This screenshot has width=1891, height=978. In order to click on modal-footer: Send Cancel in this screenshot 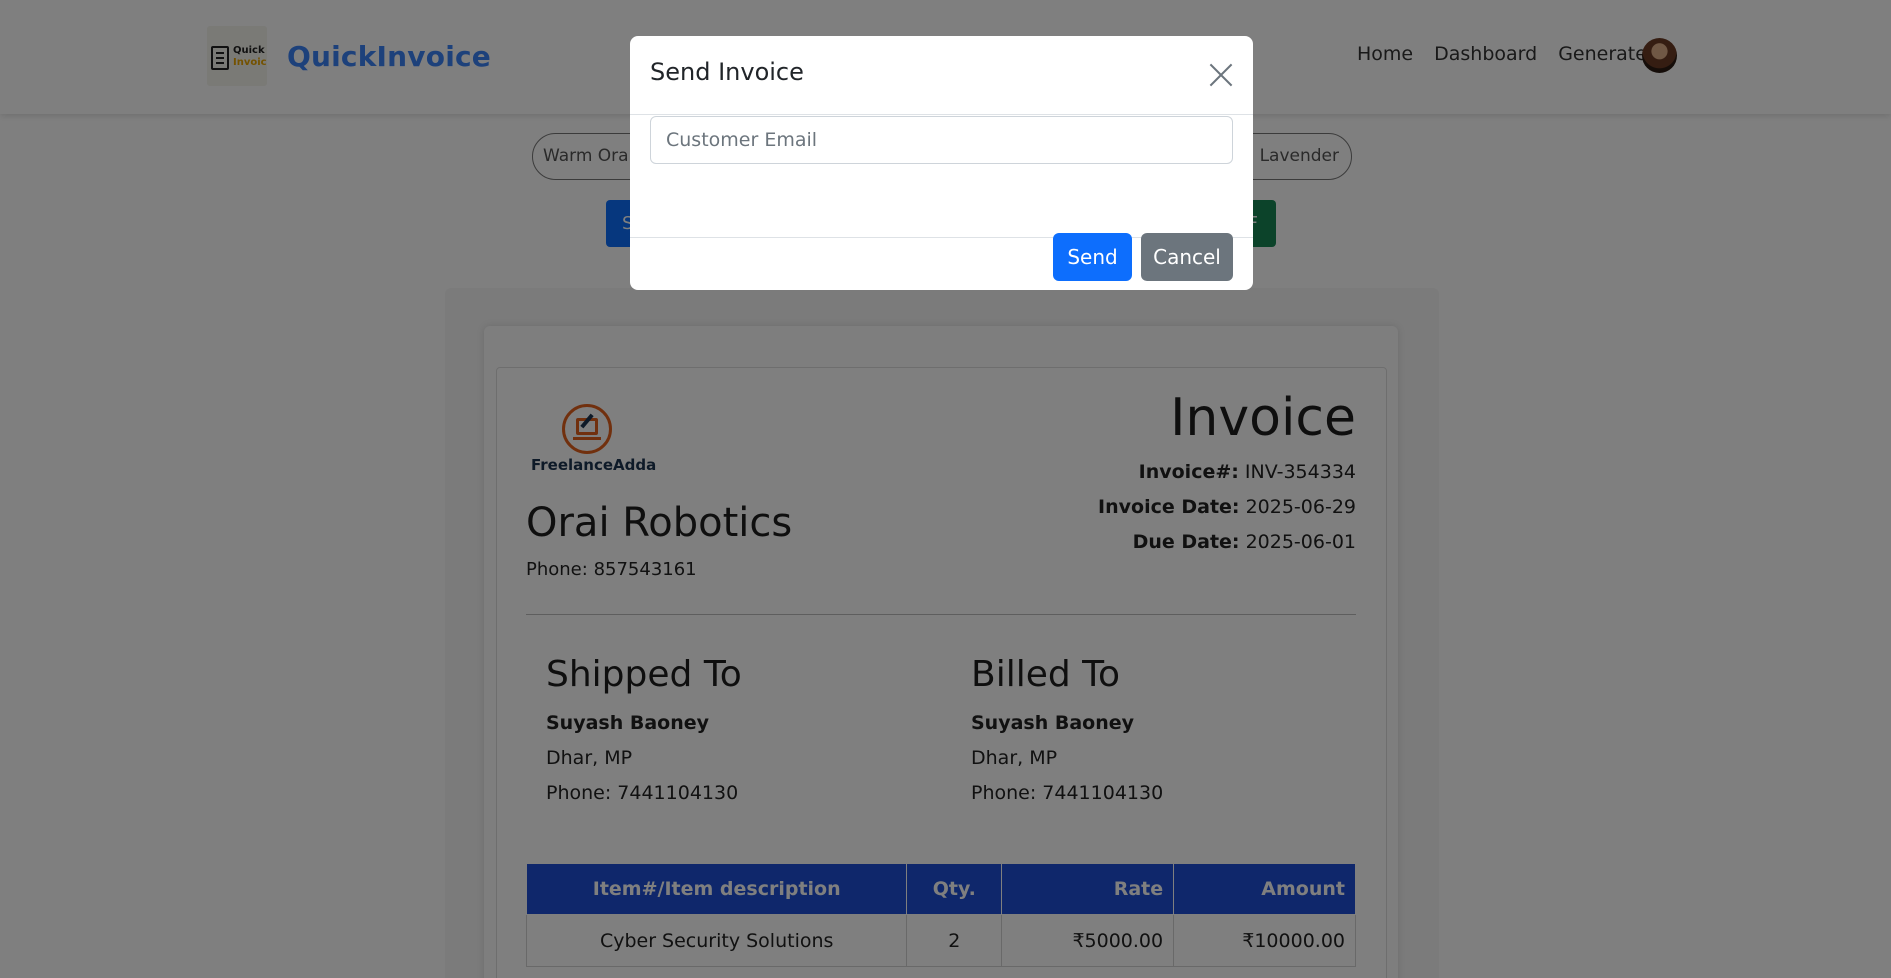, I will do `click(941, 256)`.